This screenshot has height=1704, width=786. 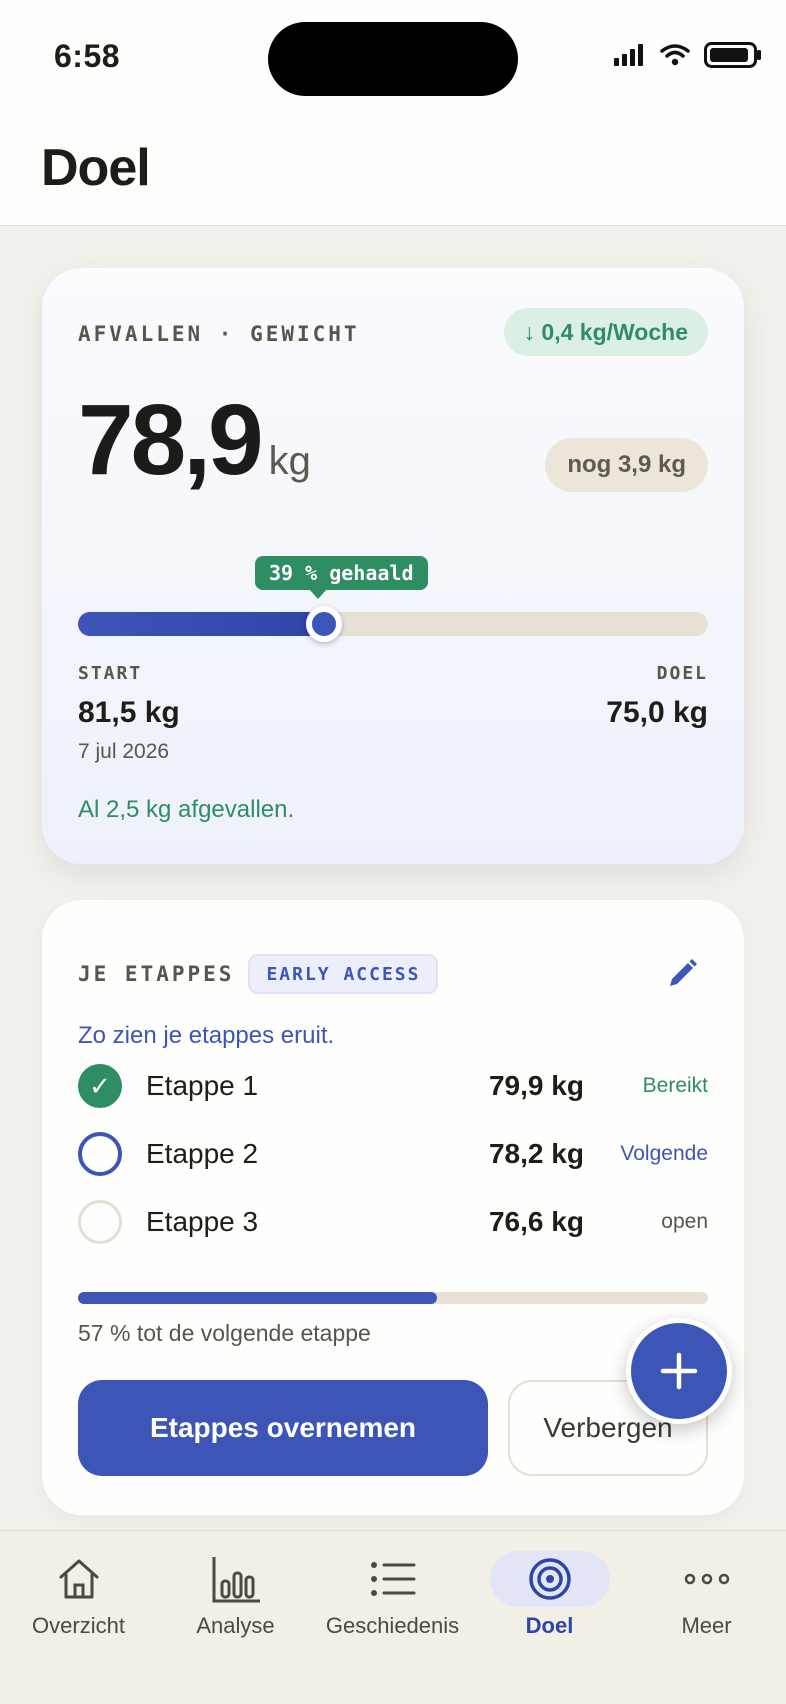 What do you see at coordinates (675, 1085) in the screenshot?
I see `stage-status: Bereikt` at bounding box center [675, 1085].